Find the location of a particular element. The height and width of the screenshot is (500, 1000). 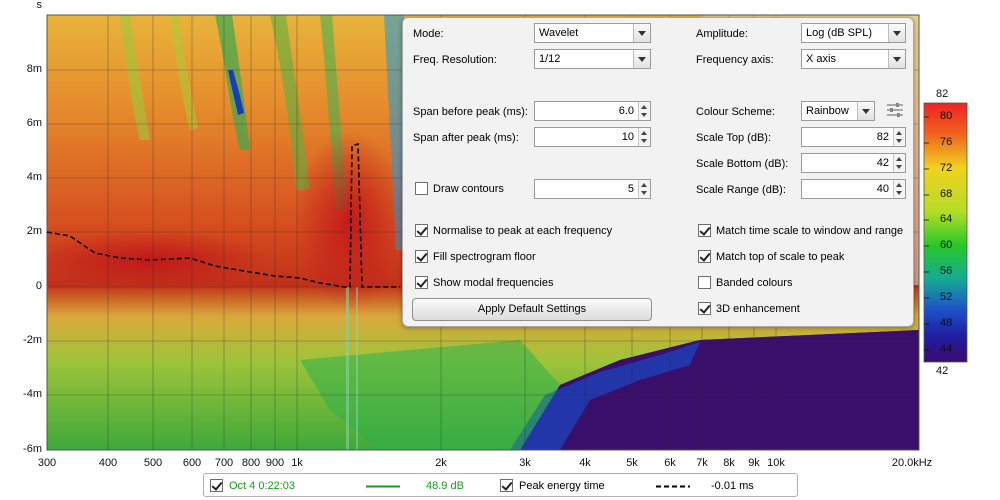

x-tick-label: 1k is located at coordinates (297, 463).